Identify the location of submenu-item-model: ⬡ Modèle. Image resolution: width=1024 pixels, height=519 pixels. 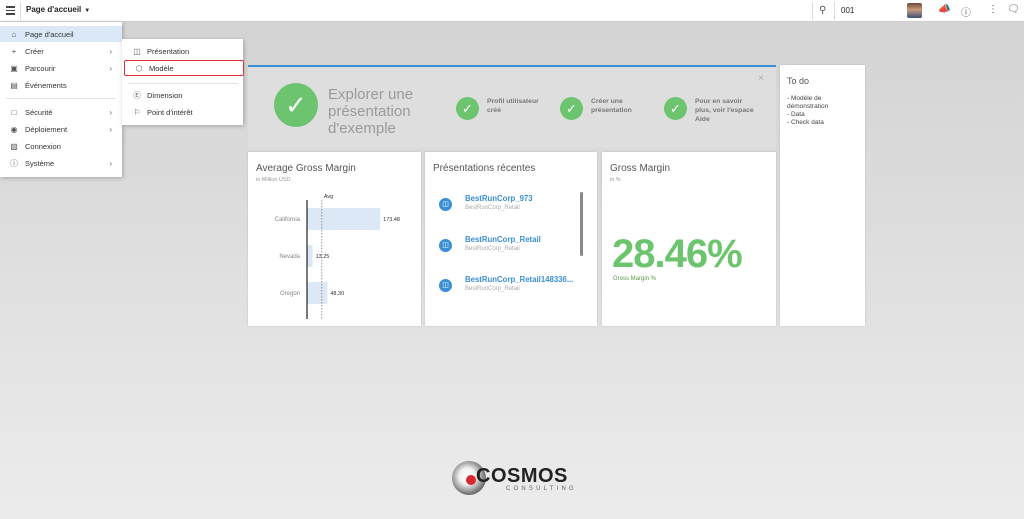
(184, 68).